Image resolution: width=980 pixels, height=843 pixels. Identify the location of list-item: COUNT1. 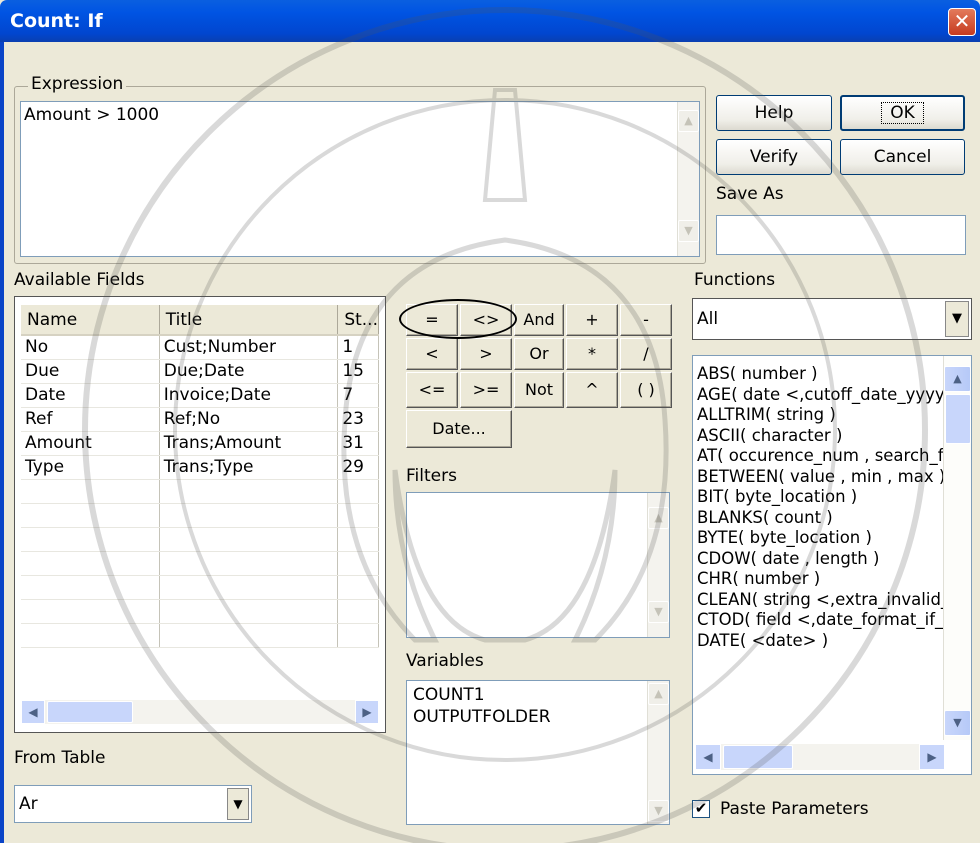
(449, 695).